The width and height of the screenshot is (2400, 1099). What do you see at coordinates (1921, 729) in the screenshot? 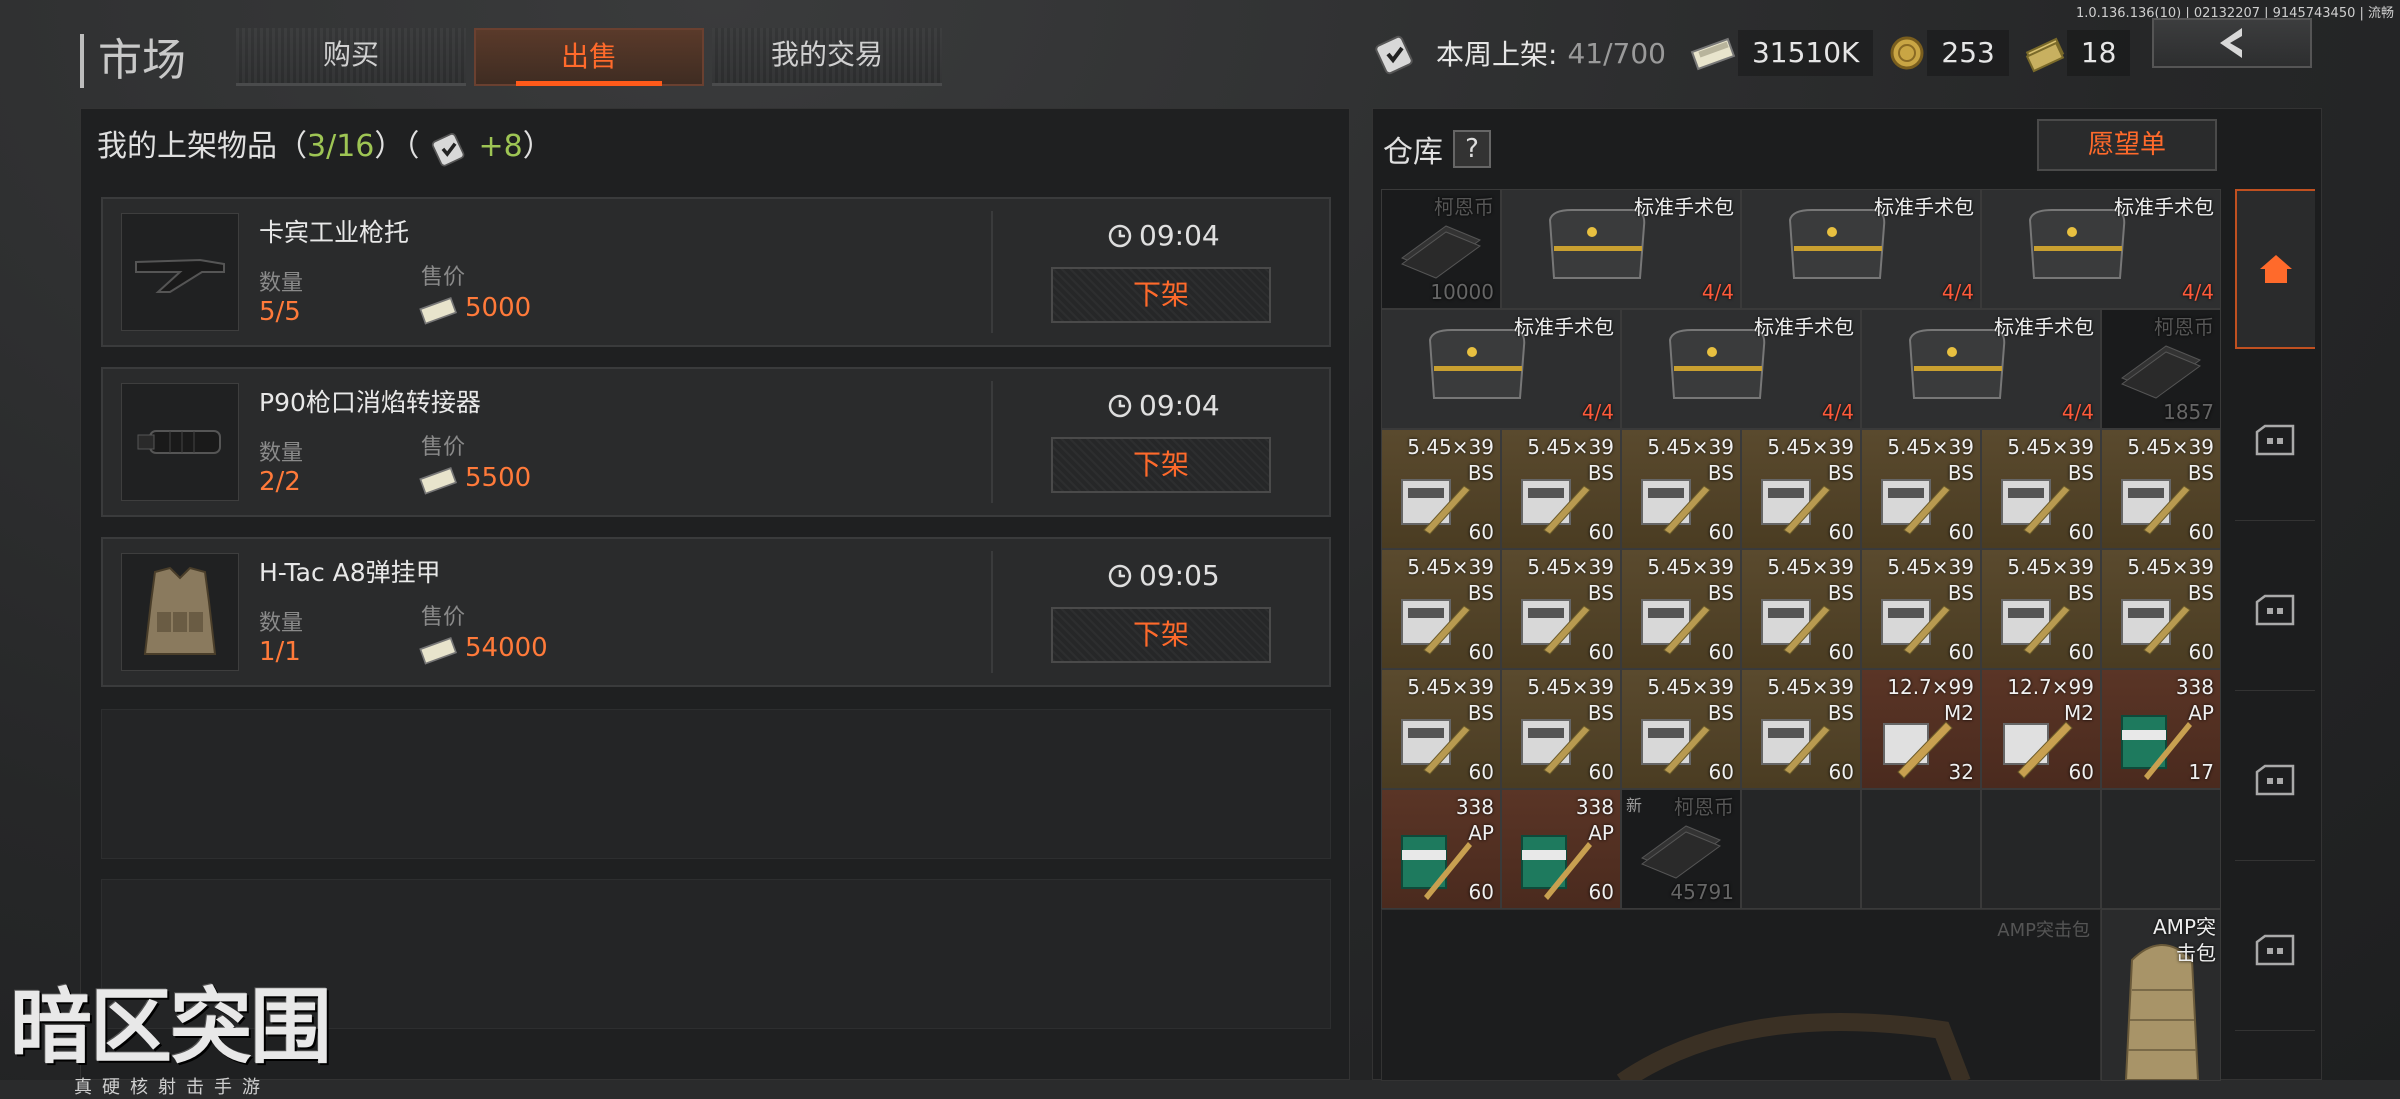
I see `warehouse-item-slot: 12.7×99 M2 32` at bounding box center [1921, 729].